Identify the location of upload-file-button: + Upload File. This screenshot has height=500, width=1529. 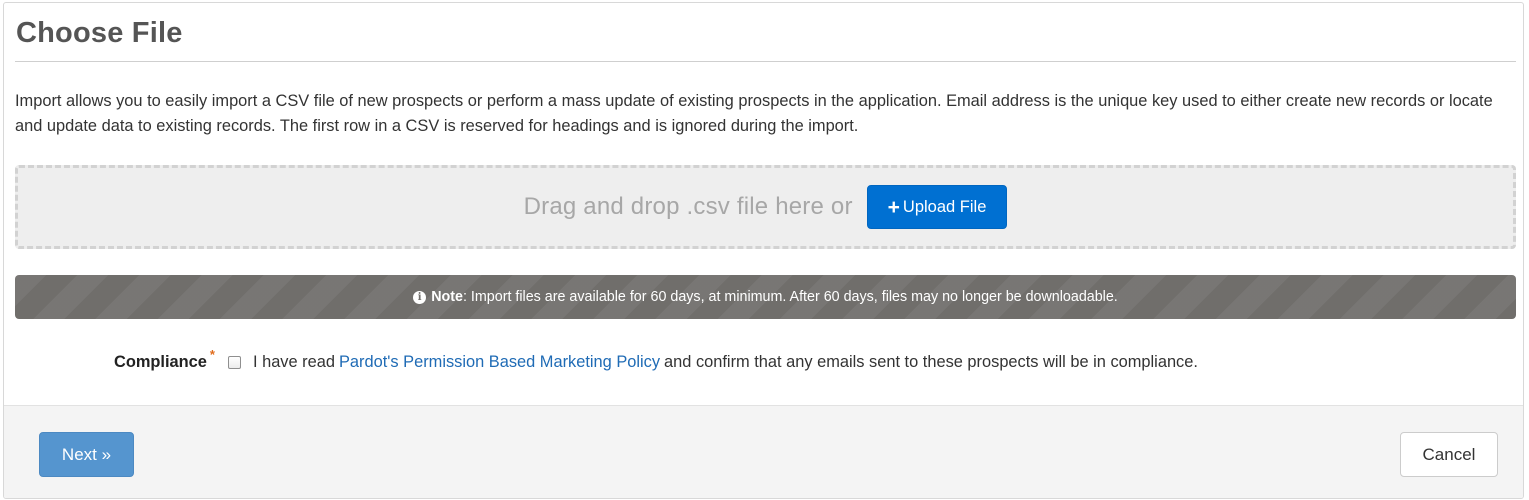
(937, 207).